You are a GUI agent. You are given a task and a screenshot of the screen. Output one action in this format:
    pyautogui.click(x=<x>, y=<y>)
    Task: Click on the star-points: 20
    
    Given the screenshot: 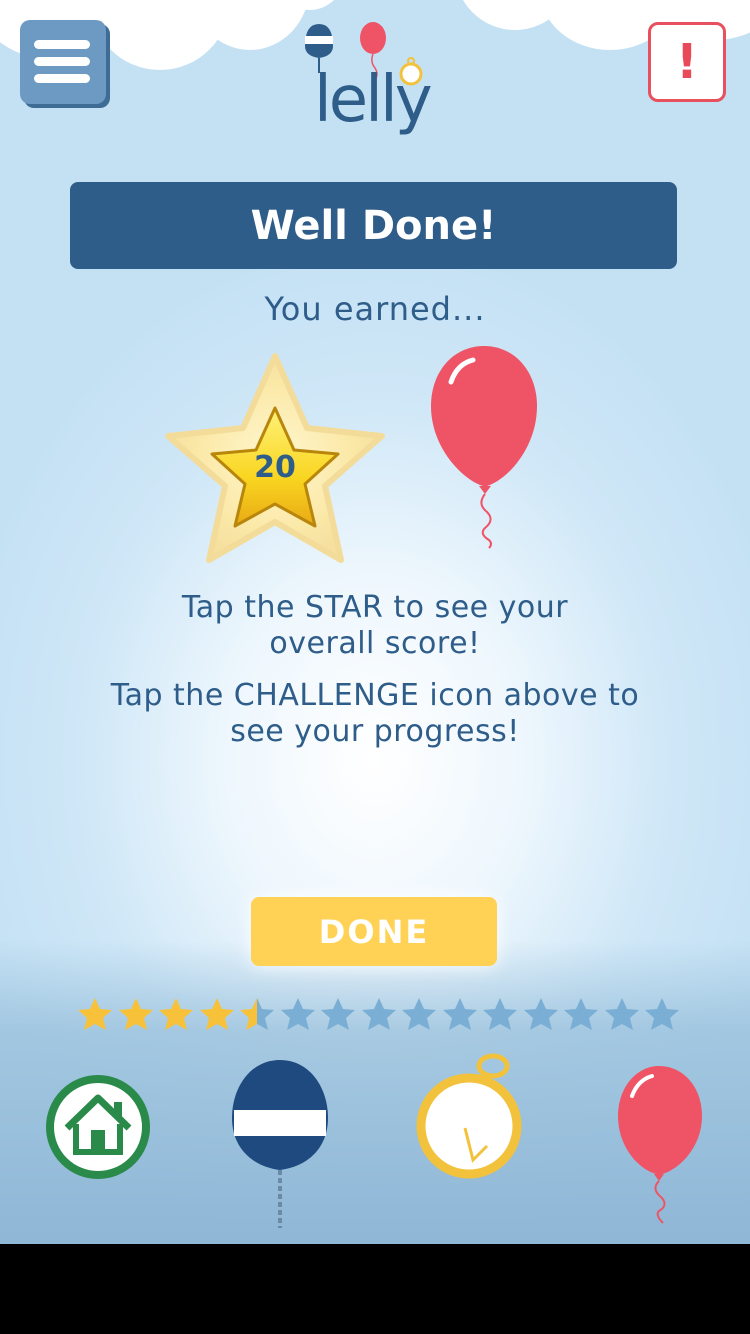 What is the action you would take?
    pyautogui.click(x=275, y=467)
    